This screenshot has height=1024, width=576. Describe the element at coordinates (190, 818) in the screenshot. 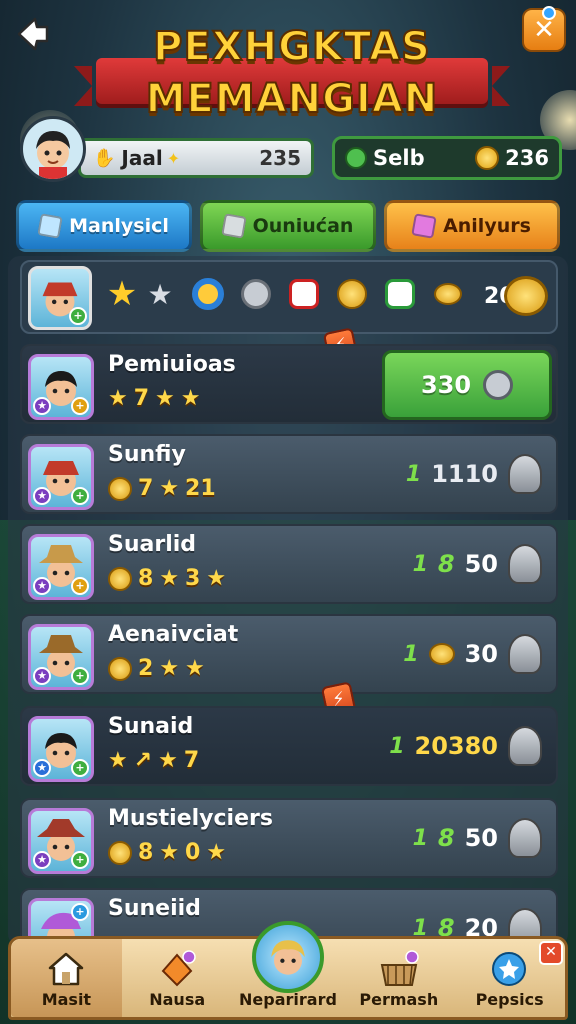

I see `player-name: Mustielyciers` at that location.